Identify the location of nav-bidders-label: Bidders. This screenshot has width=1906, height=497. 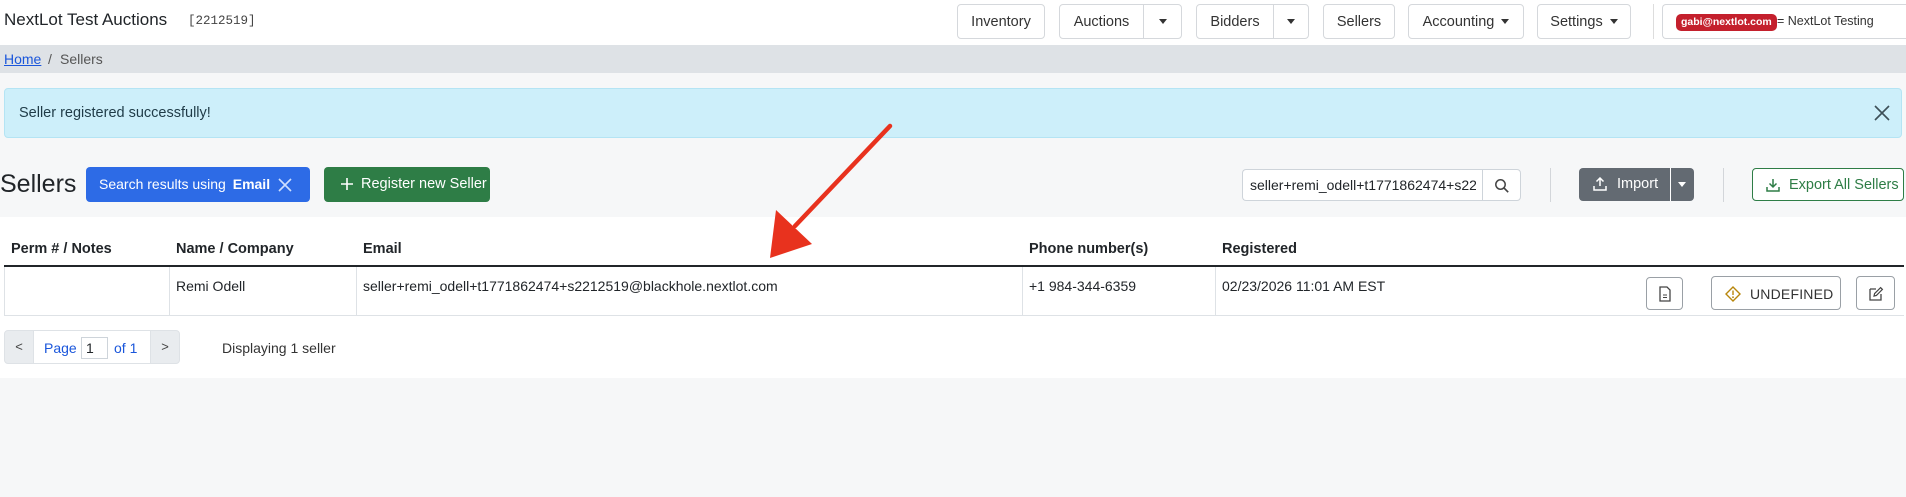
(1235, 21).